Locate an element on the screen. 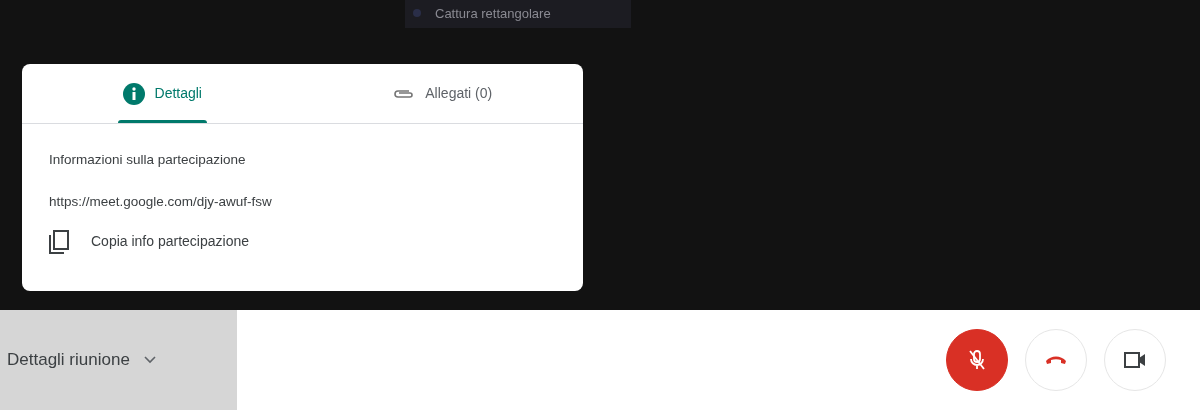 This screenshot has width=1200, height=410. tab: Dettagli is located at coordinates (162, 93).